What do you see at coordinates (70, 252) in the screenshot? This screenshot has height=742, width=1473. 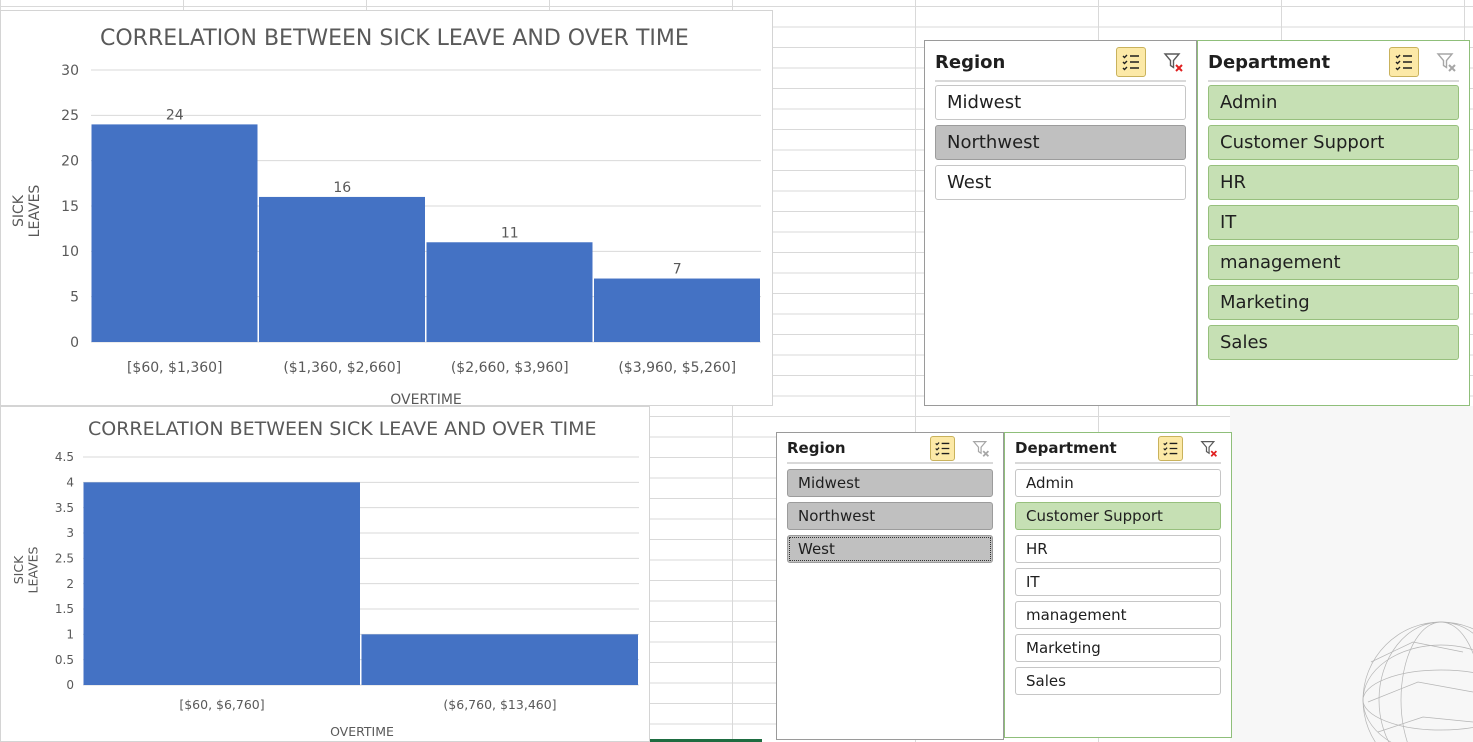 I see `y-tick-label: 10` at bounding box center [70, 252].